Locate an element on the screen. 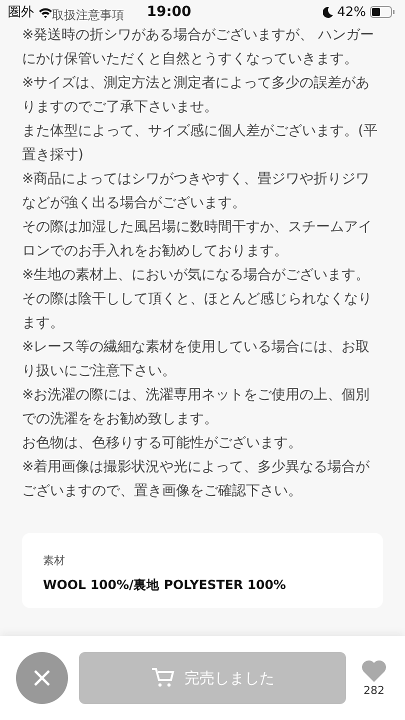  notice-paragraph: ※レース等の繊細な素材を使用している場合には、お取り扱いにご注意下さい。 is located at coordinates (196, 359).